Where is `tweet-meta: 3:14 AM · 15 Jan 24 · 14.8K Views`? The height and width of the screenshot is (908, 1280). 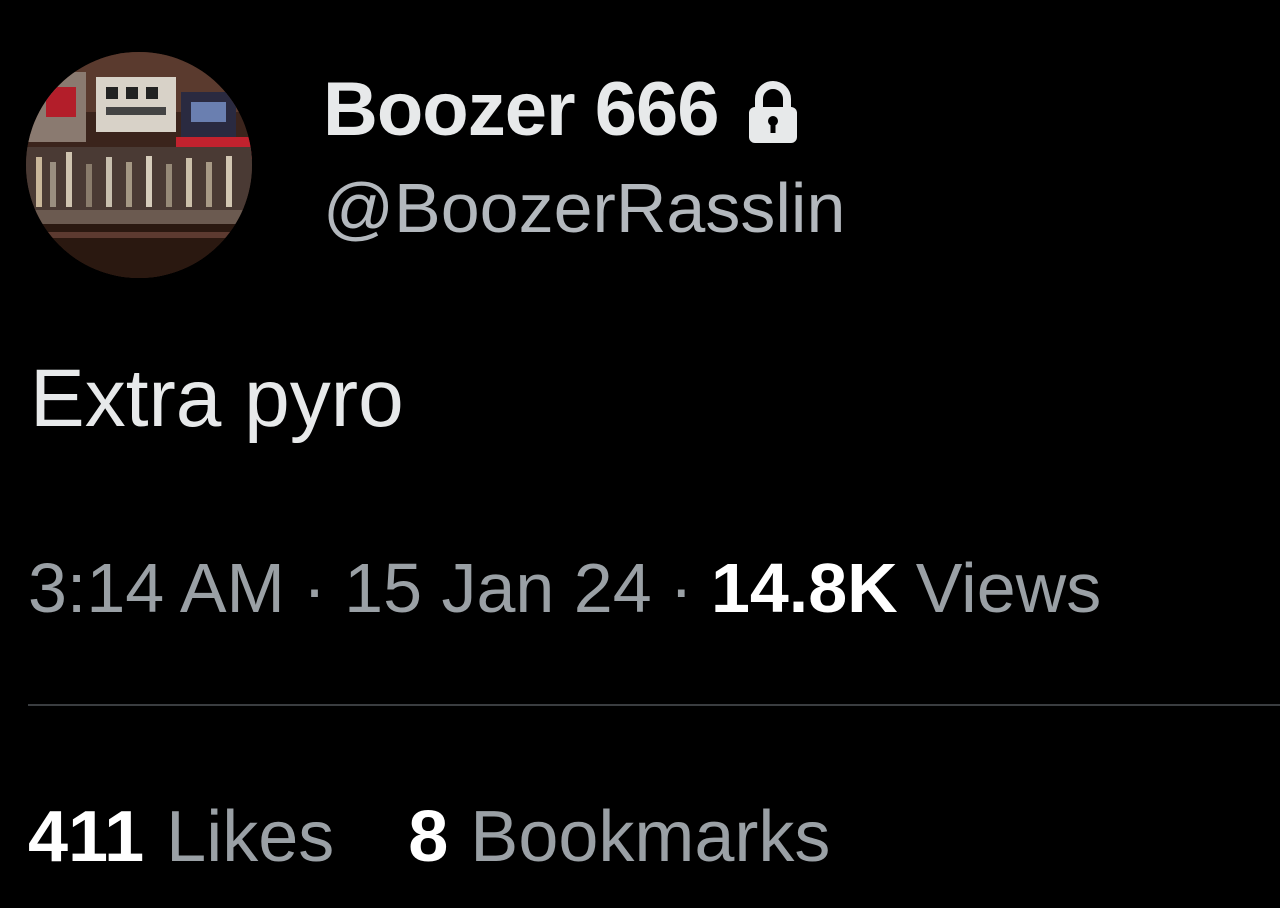
tweet-meta: 3:14 AM · 15 Jan 24 · 14.8K Views is located at coordinates (564, 588).